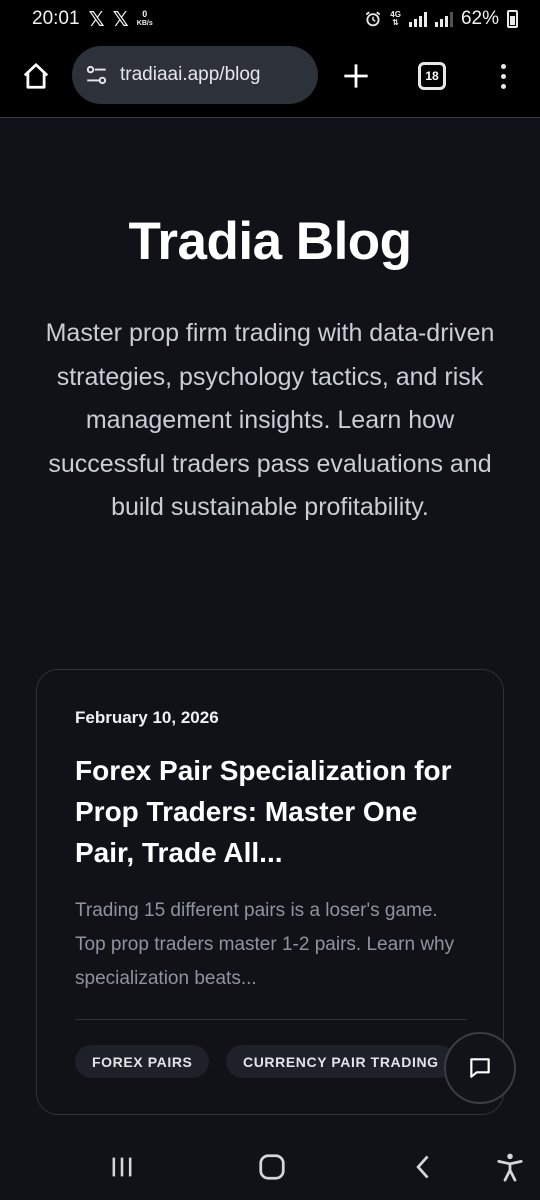 The width and height of the screenshot is (540, 1200). I want to click on status-bar: 20:01 𝕏 𝕏 0 KB/s 4G ⇅ 62%, so click(270, 19).